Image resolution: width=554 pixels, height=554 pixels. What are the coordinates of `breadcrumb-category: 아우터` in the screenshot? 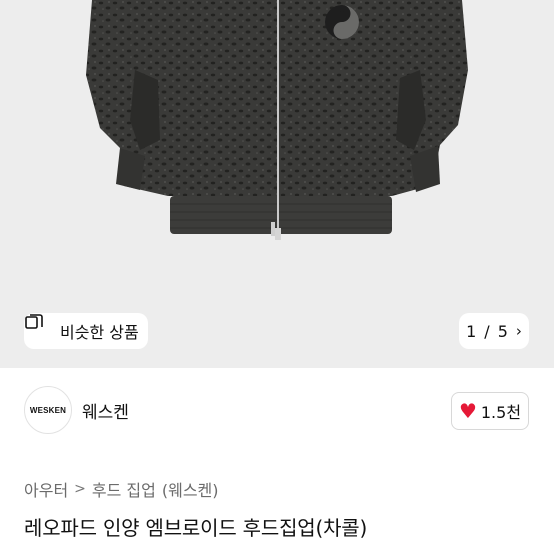 It's located at (46, 489).